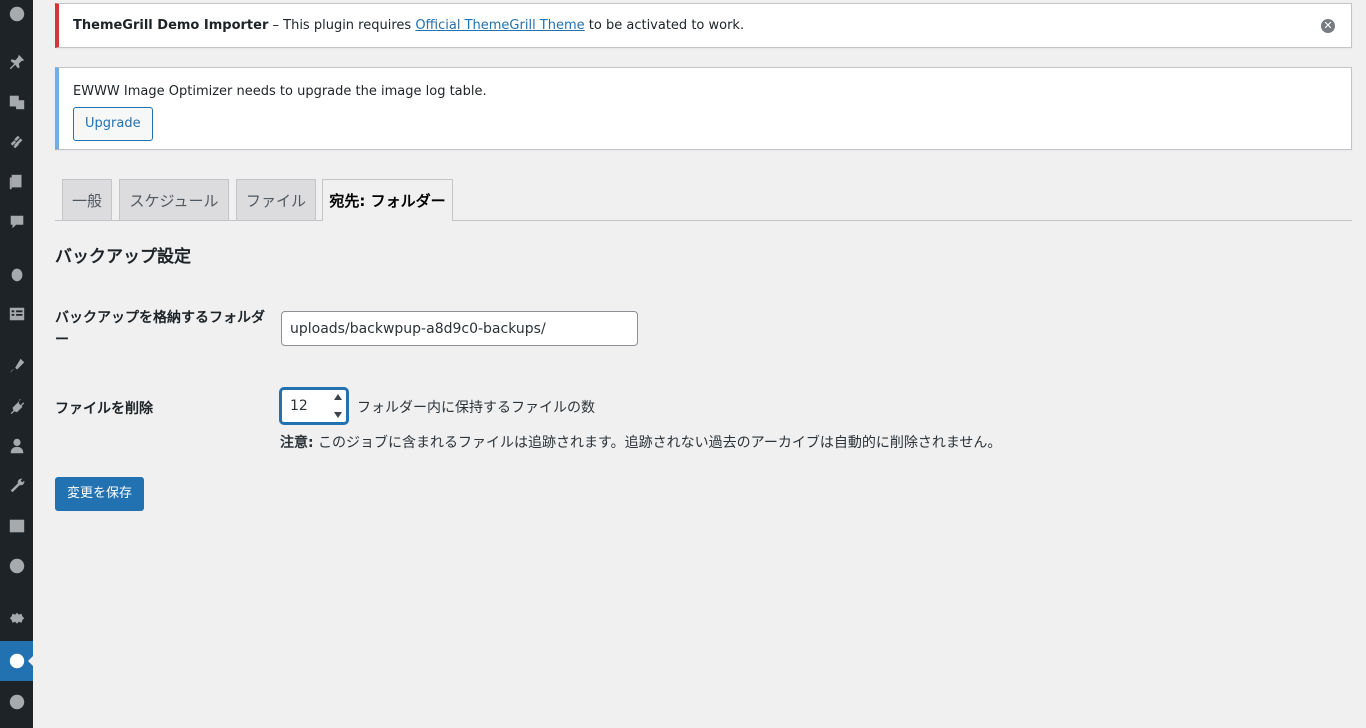 Image resolution: width=1366 pixels, height=728 pixels. What do you see at coordinates (338, 397) in the screenshot?
I see `stepper-up-icon` at bounding box center [338, 397].